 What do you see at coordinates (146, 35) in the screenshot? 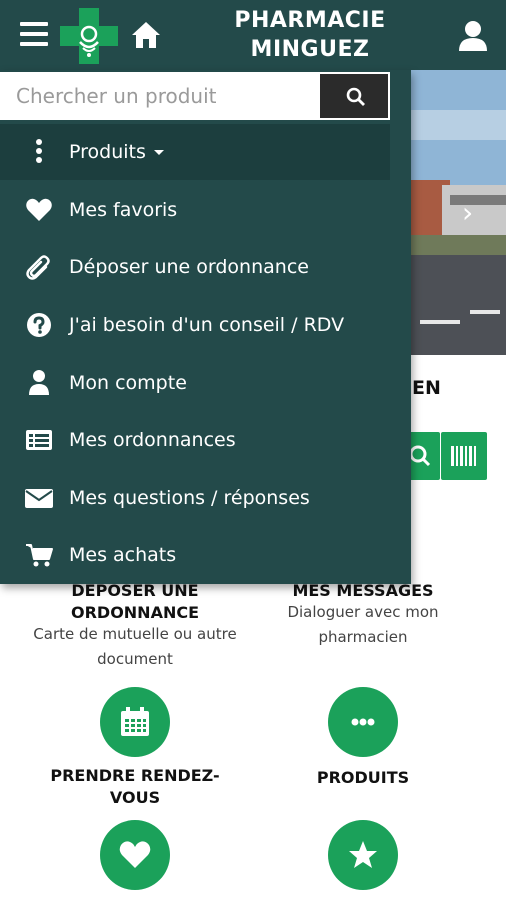
I see `home-icon` at bounding box center [146, 35].